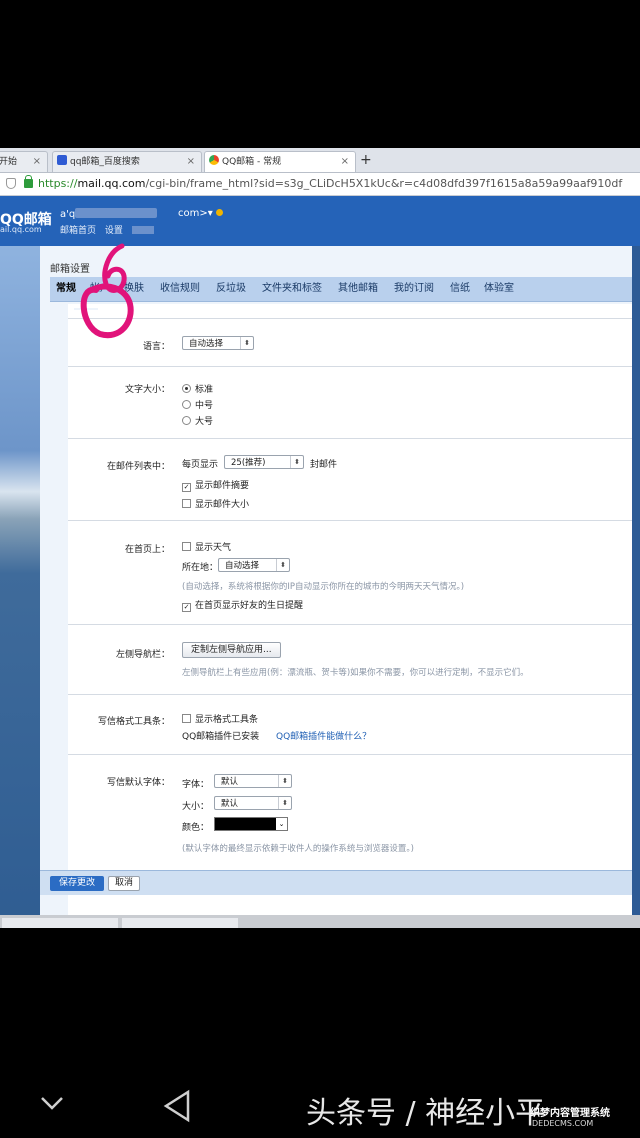  Describe the element at coordinates (138, 467) in the screenshot. I see `mail-list-label: 在邮件列表中：` at that location.